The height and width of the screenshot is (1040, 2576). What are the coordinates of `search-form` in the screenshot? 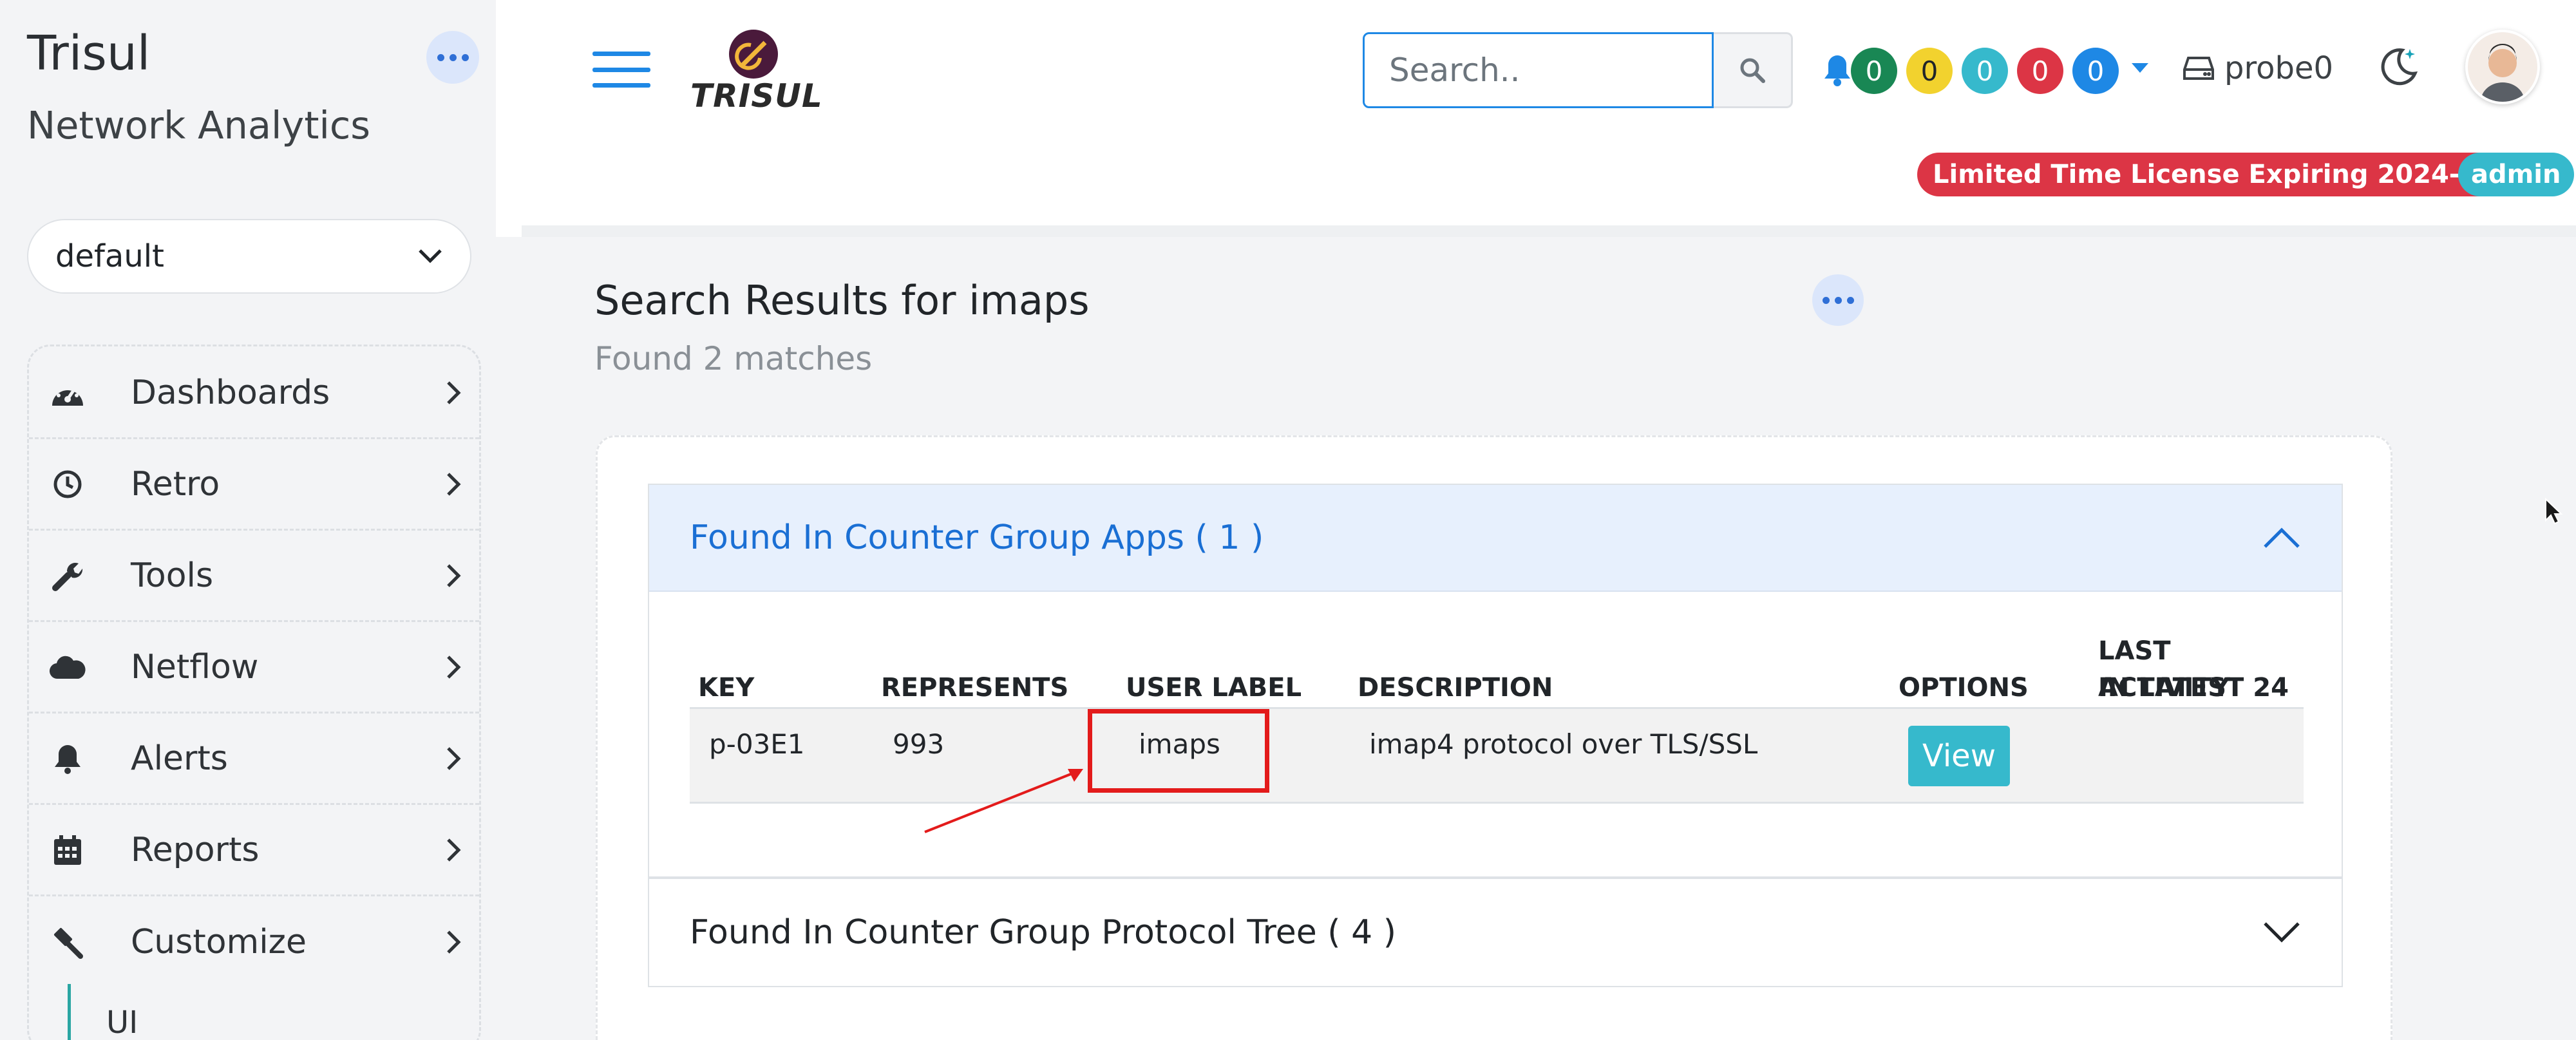 It's located at (1578, 70).